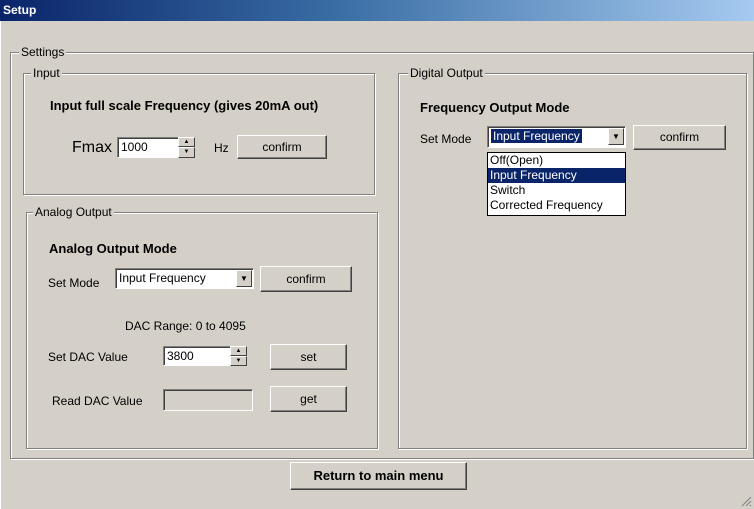 Image resolution: width=754 pixels, height=509 pixels. I want to click on set-dac-label: Set DAC Value, so click(88, 357).